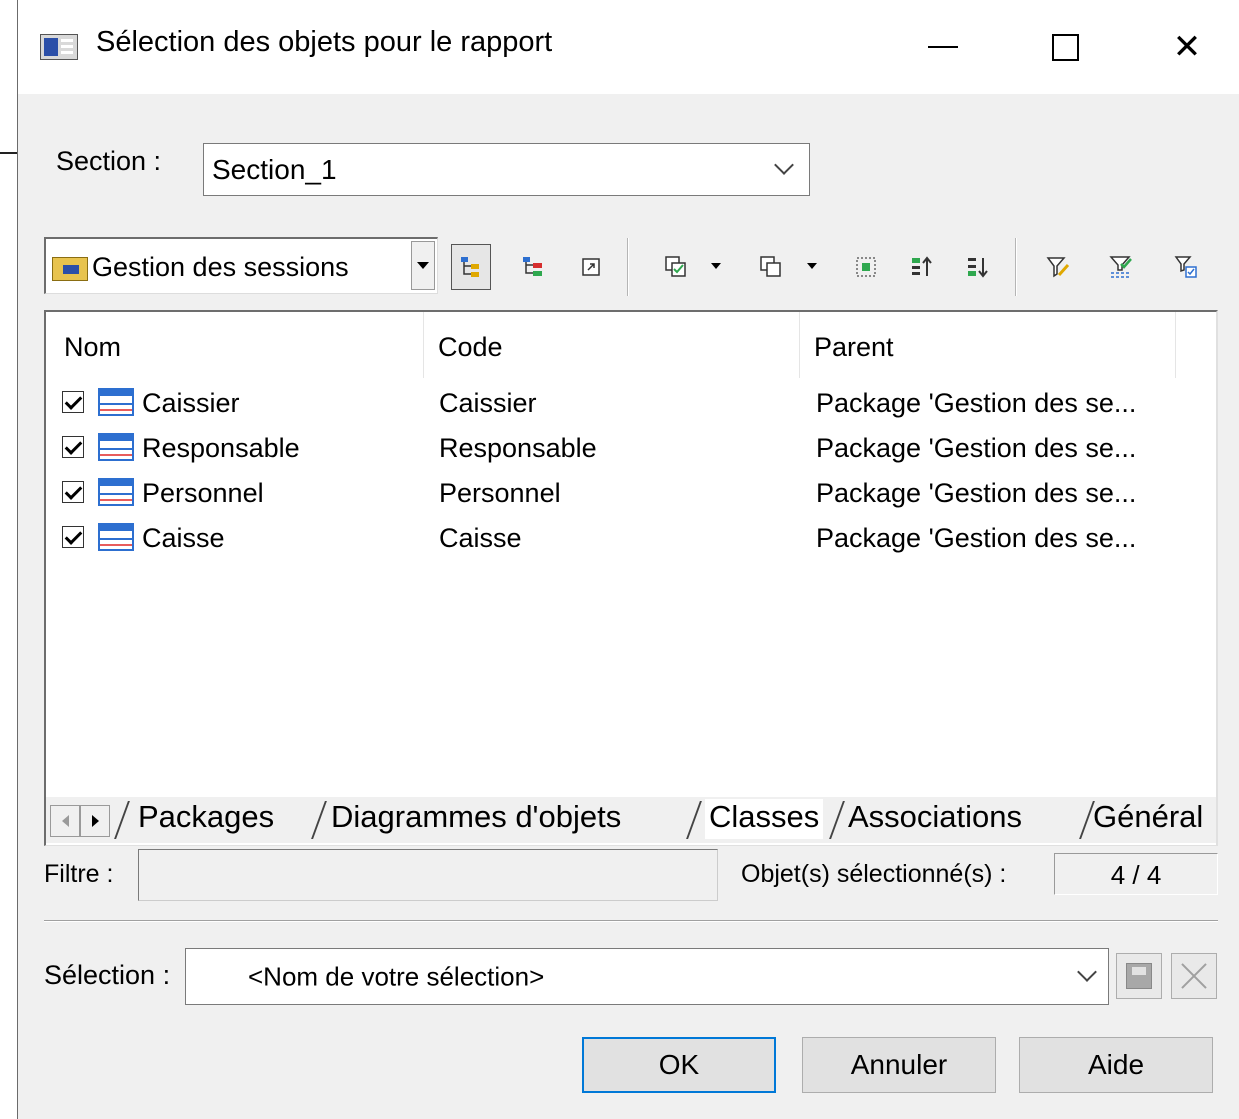  I want to click on filter-selected-button, so click(1121, 267).